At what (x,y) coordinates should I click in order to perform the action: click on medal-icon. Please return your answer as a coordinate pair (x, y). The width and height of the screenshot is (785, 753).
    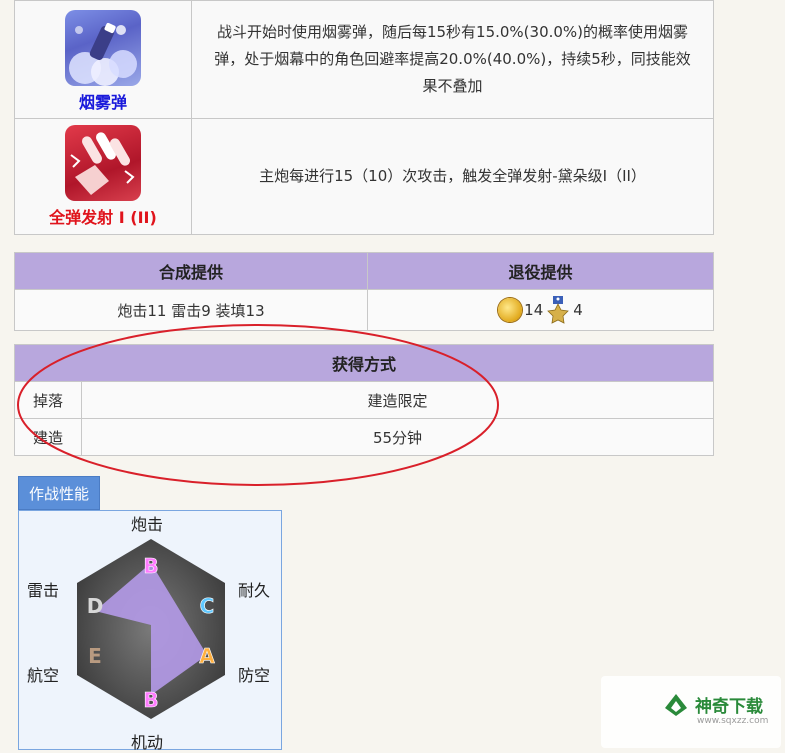
    Looking at the image, I should click on (558, 310).